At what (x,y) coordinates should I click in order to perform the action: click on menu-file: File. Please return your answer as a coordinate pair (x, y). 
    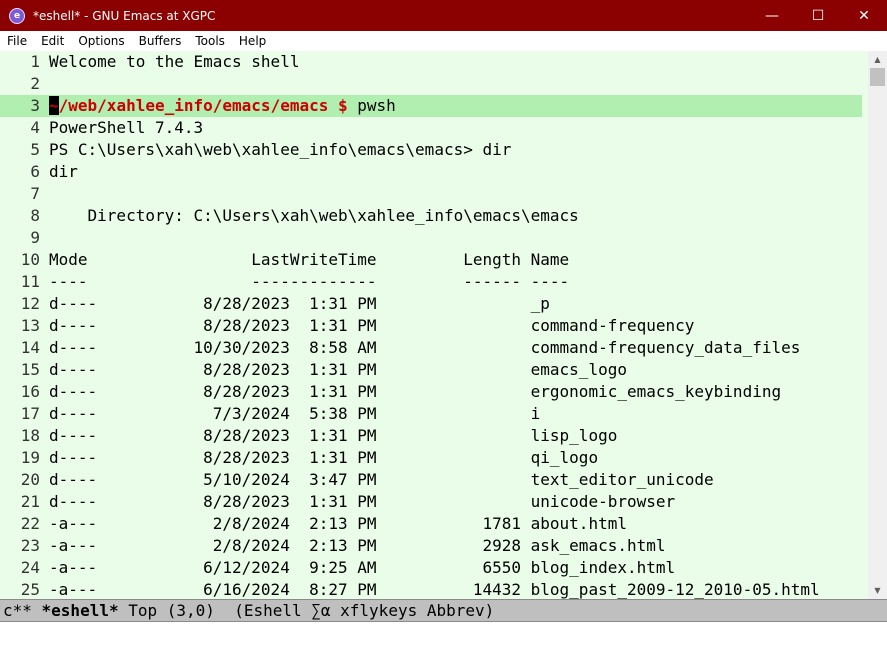
    Looking at the image, I should click on (17, 41).